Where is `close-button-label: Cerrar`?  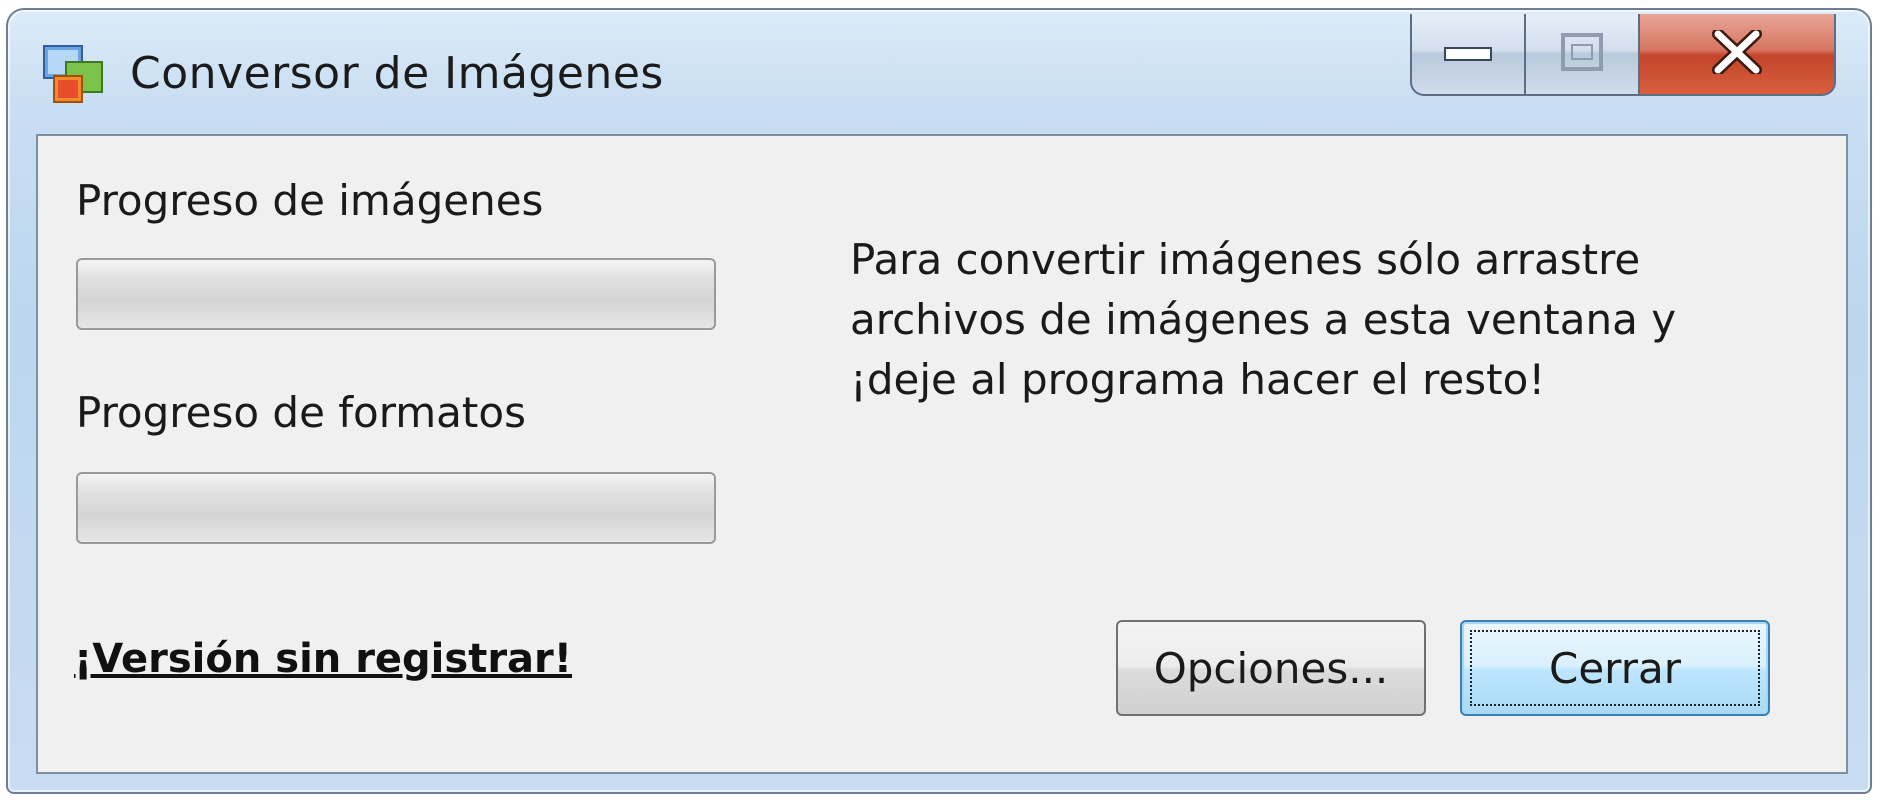 close-button-label: Cerrar is located at coordinates (1615, 668).